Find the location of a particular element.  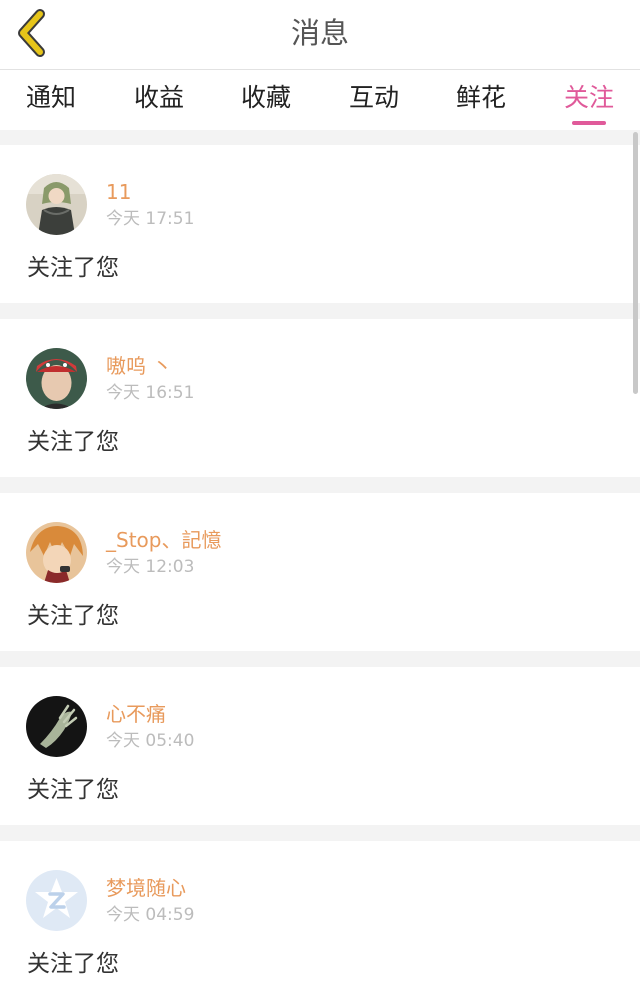

tab-favorites: 收藏 is located at coordinates (266, 98).